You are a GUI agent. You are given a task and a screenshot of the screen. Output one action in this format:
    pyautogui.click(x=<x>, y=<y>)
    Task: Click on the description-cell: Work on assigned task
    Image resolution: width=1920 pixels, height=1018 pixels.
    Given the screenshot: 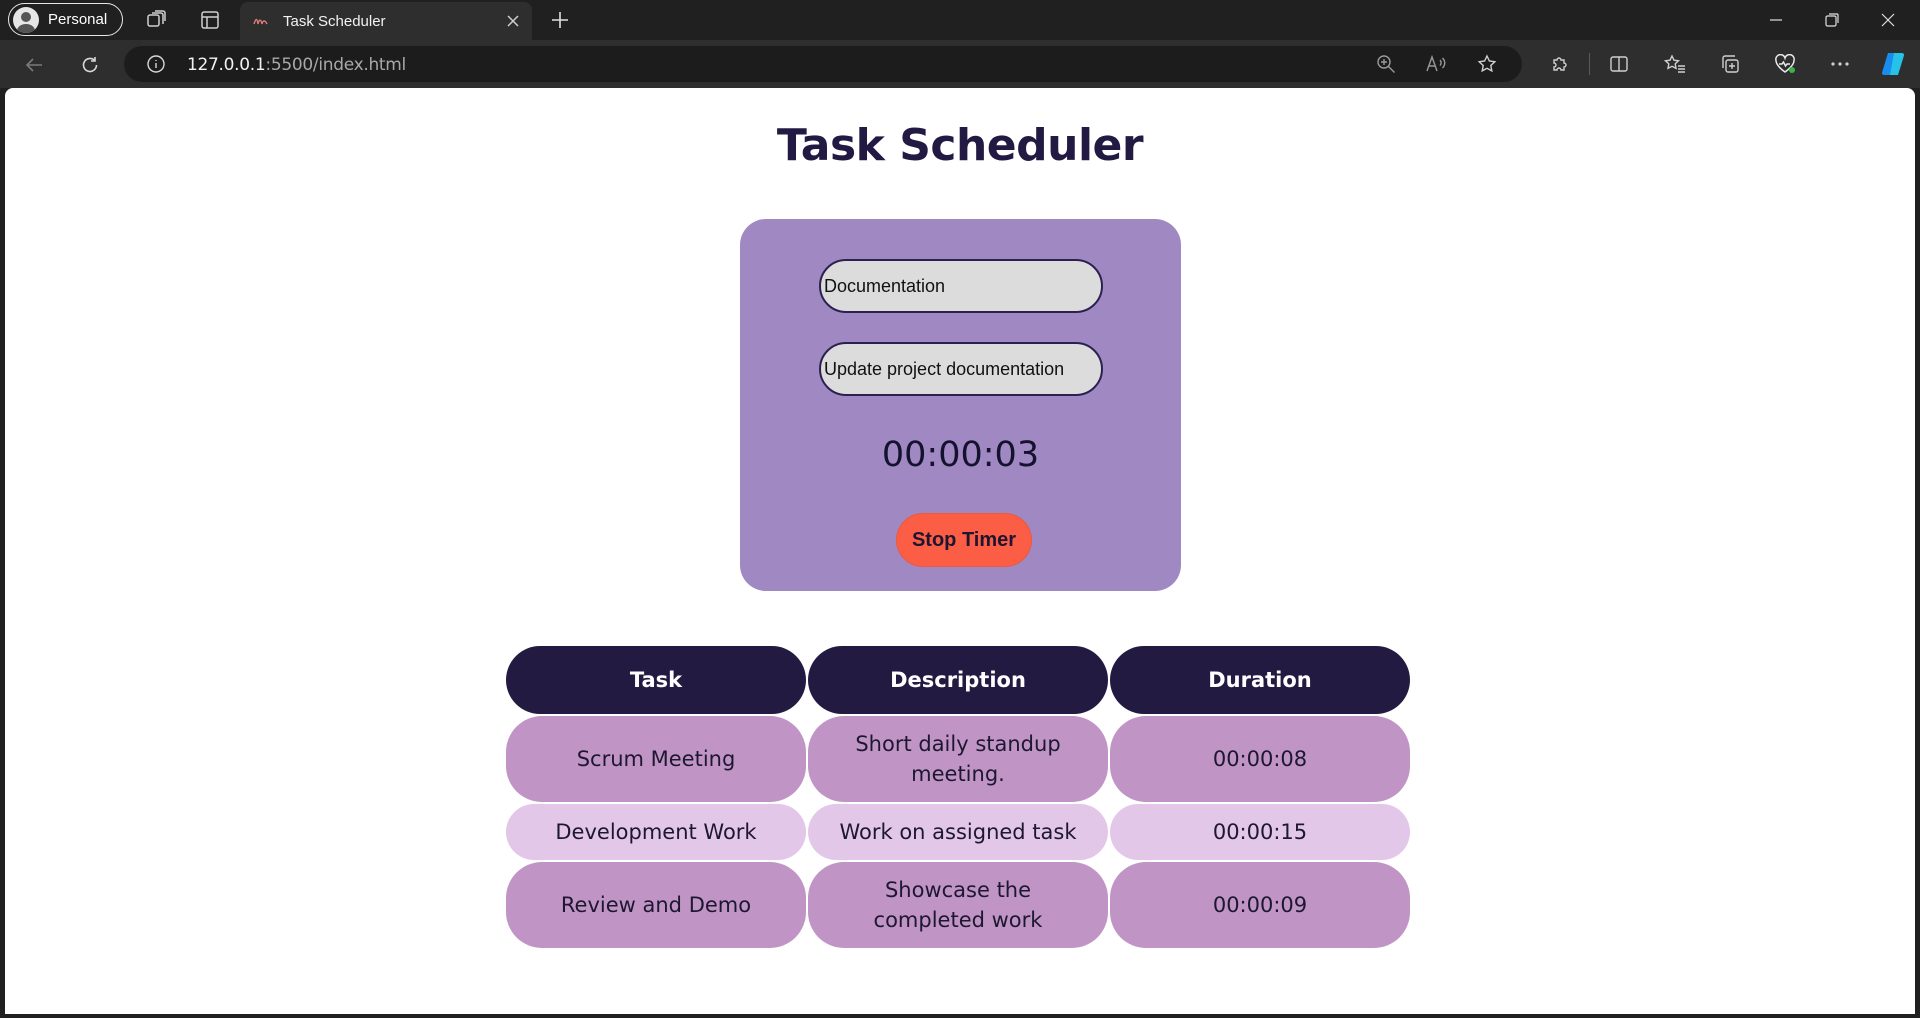 What is the action you would take?
    pyautogui.click(x=958, y=832)
    